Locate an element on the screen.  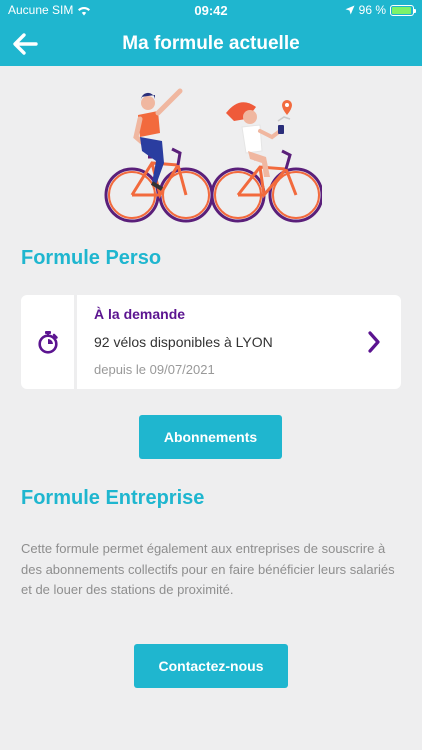
rider-right is located at coordinates (259, 138).